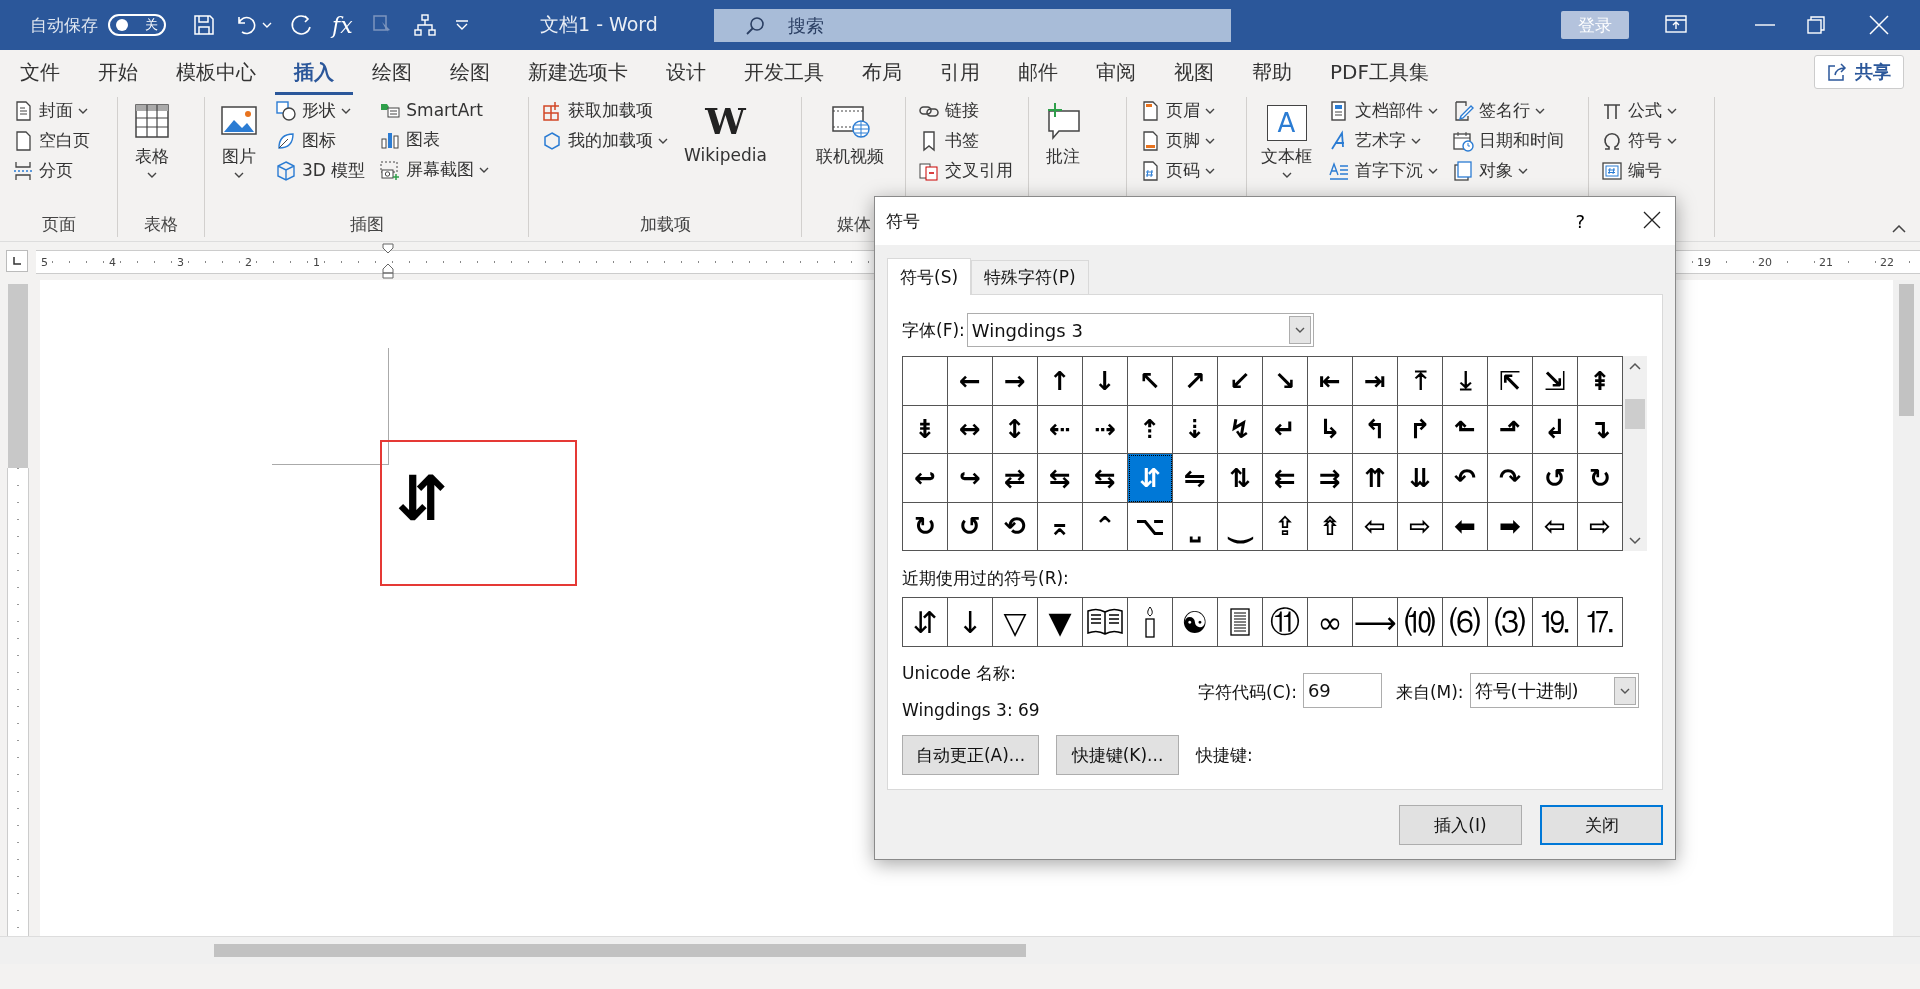 The width and height of the screenshot is (1920, 989). I want to click on ribbon-button: 批注, so click(1063, 154).